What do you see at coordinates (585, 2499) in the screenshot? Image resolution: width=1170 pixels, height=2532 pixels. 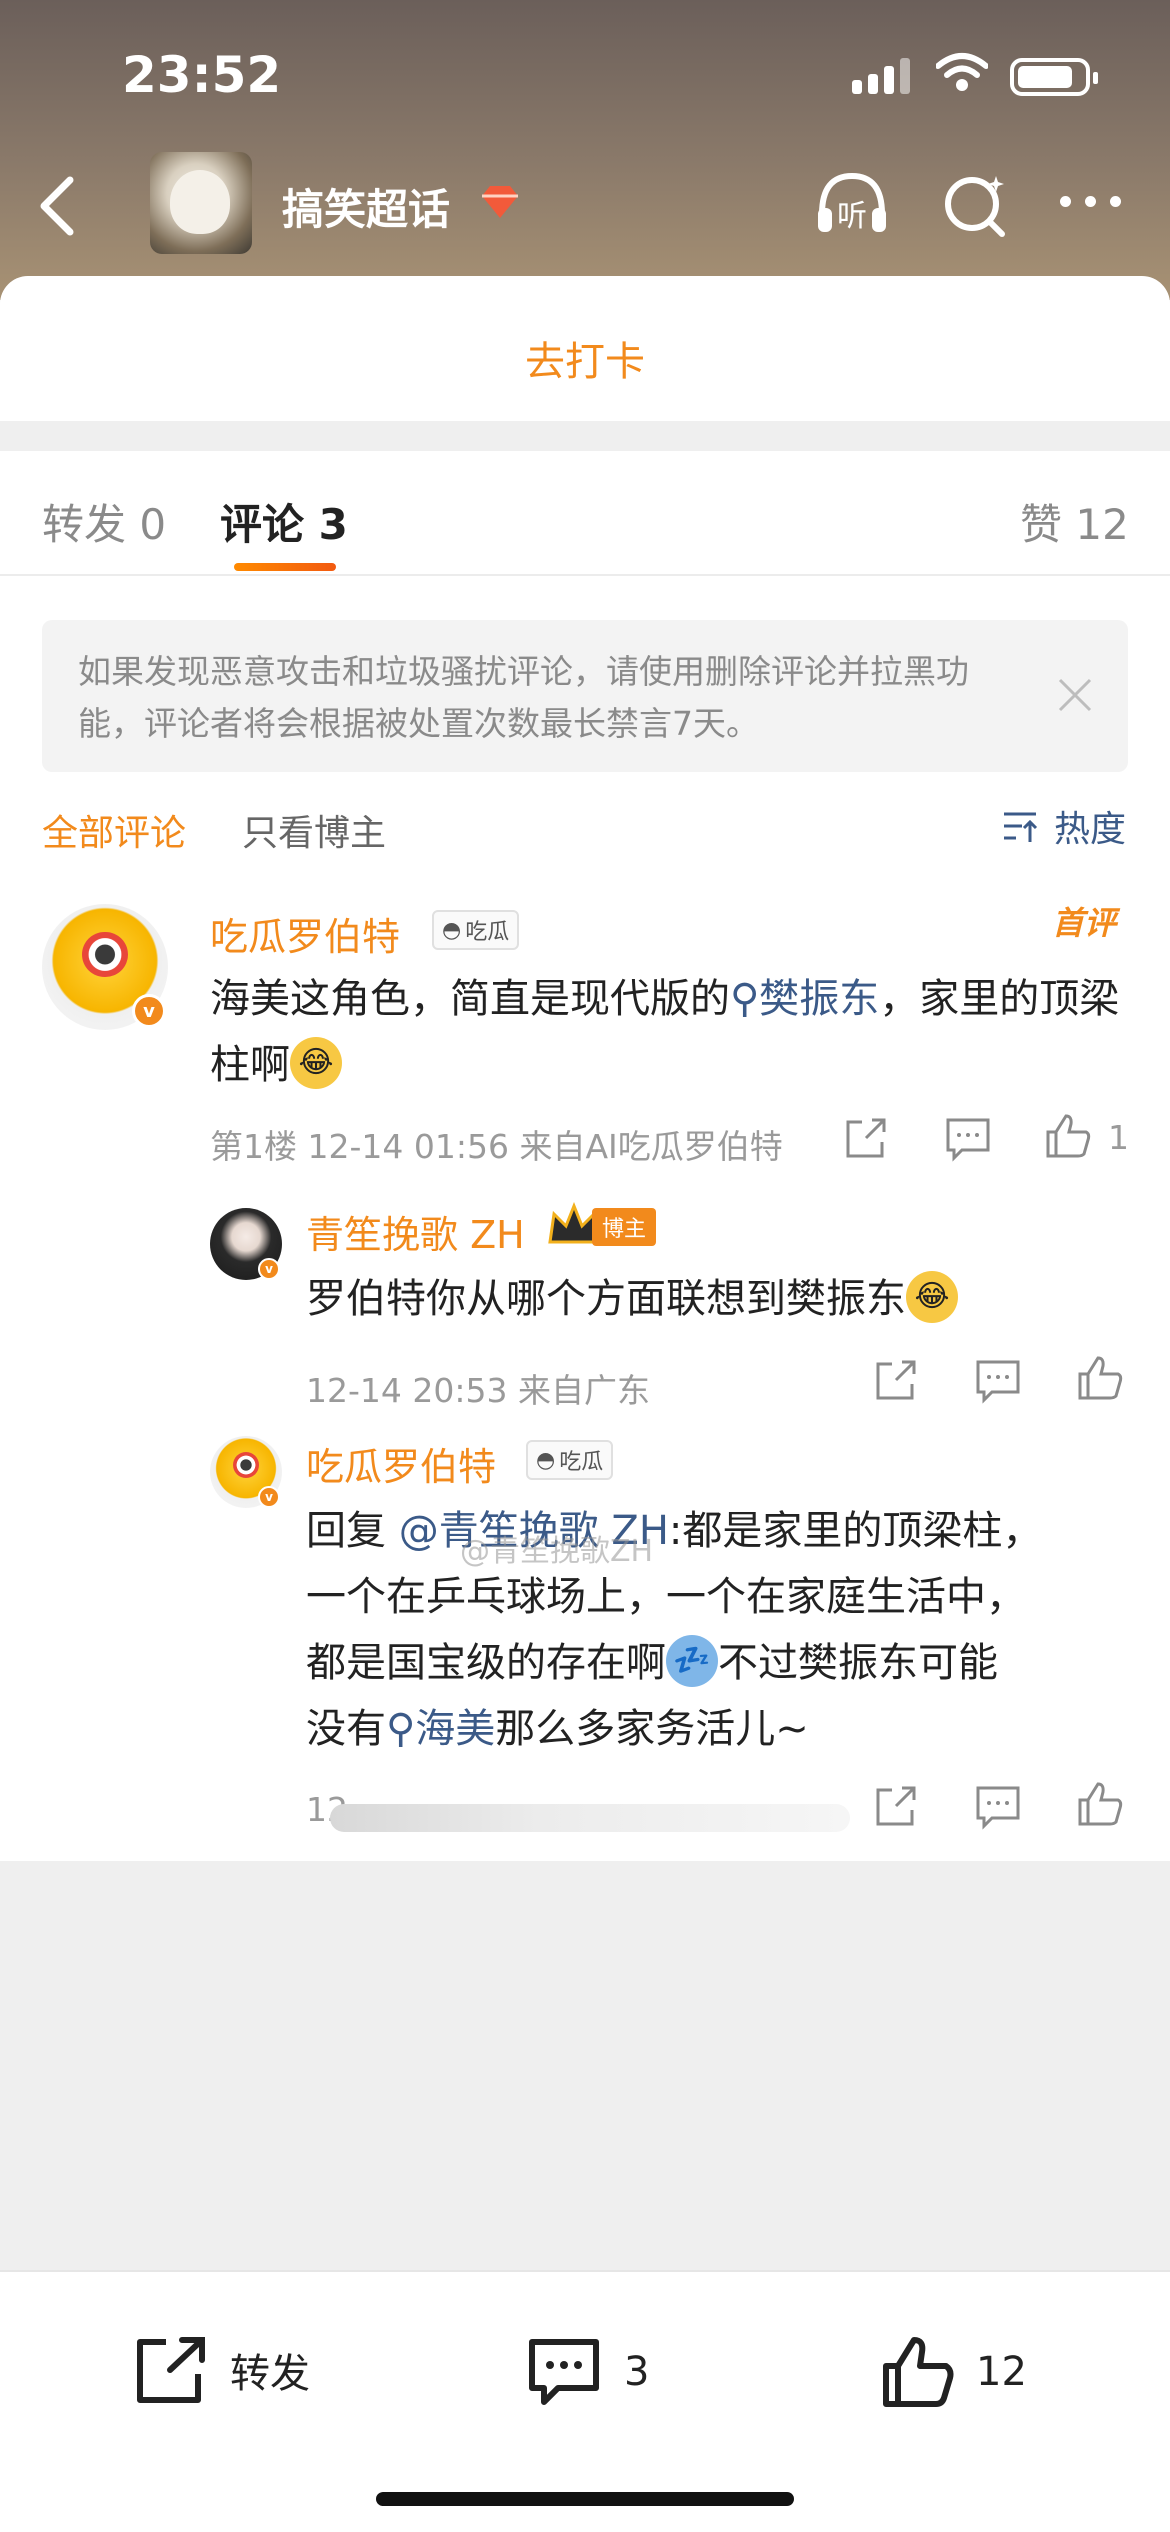 I see `home-indicator` at bounding box center [585, 2499].